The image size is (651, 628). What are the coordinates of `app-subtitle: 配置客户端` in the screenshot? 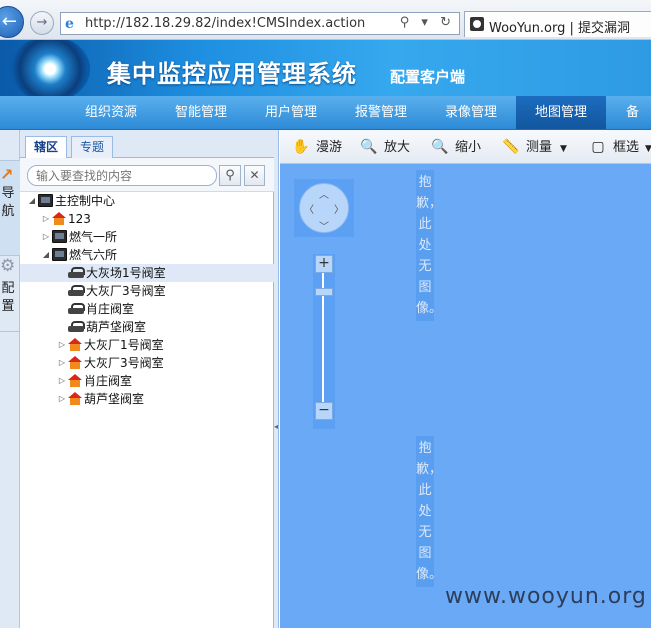 It's located at (428, 77).